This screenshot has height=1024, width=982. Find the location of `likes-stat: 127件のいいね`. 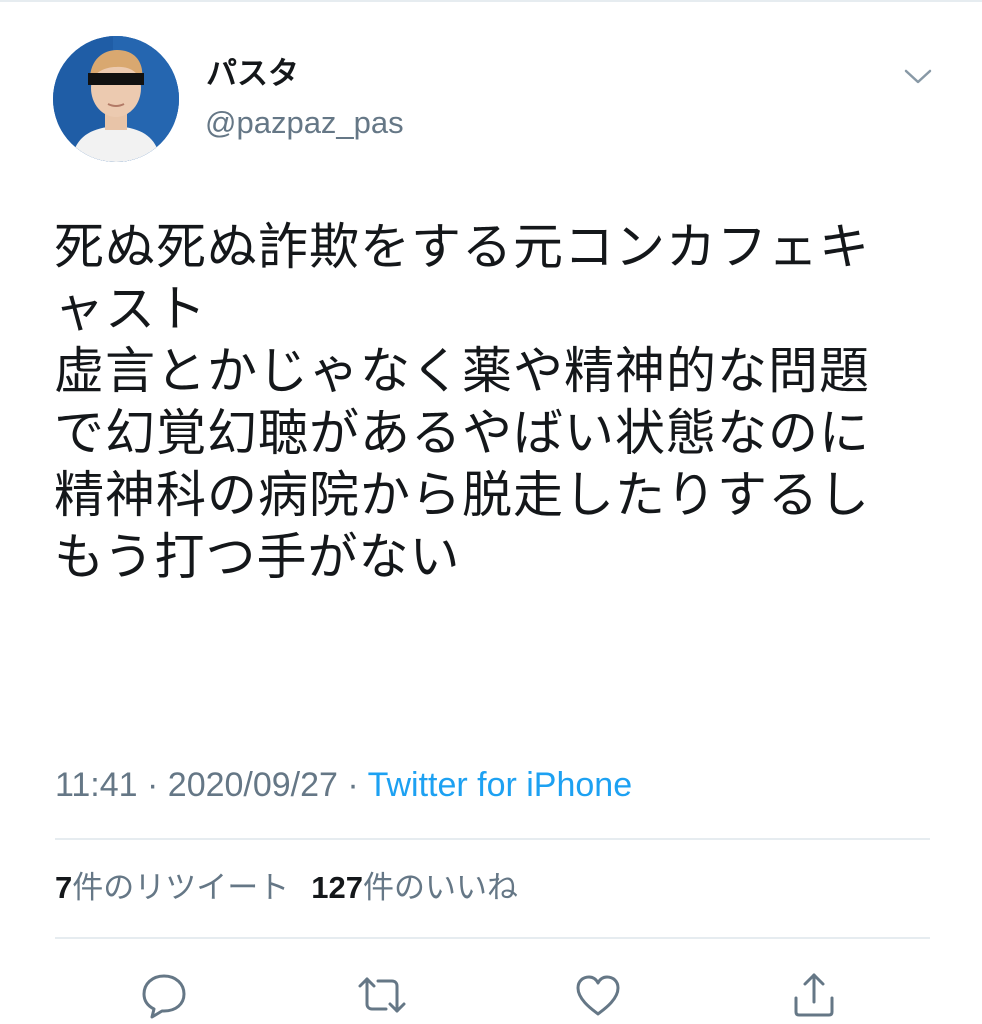

likes-stat: 127件のいいね is located at coordinates (414, 888).